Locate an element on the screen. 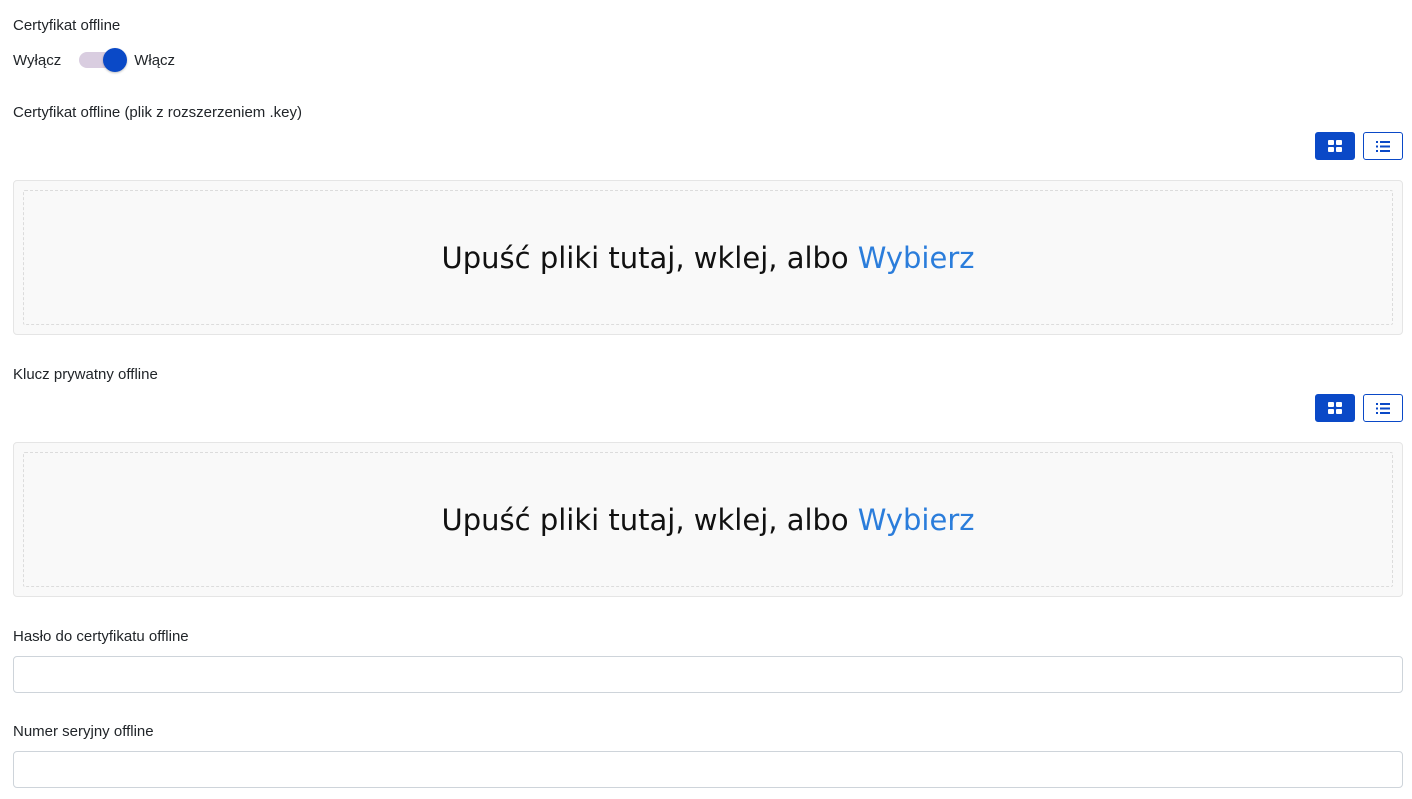 This screenshot has height=799, width=1412. private-key-label: Klucz prywatny offline is located at coordinates (85, 374).